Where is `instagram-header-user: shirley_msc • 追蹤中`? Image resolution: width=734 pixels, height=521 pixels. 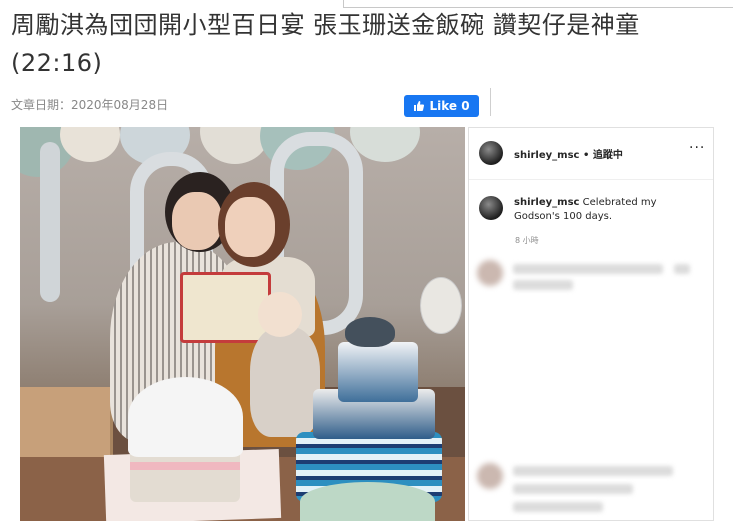 instagram-header-user: shirley_msc • 追蹤中 is located at coordinates (568, 153).